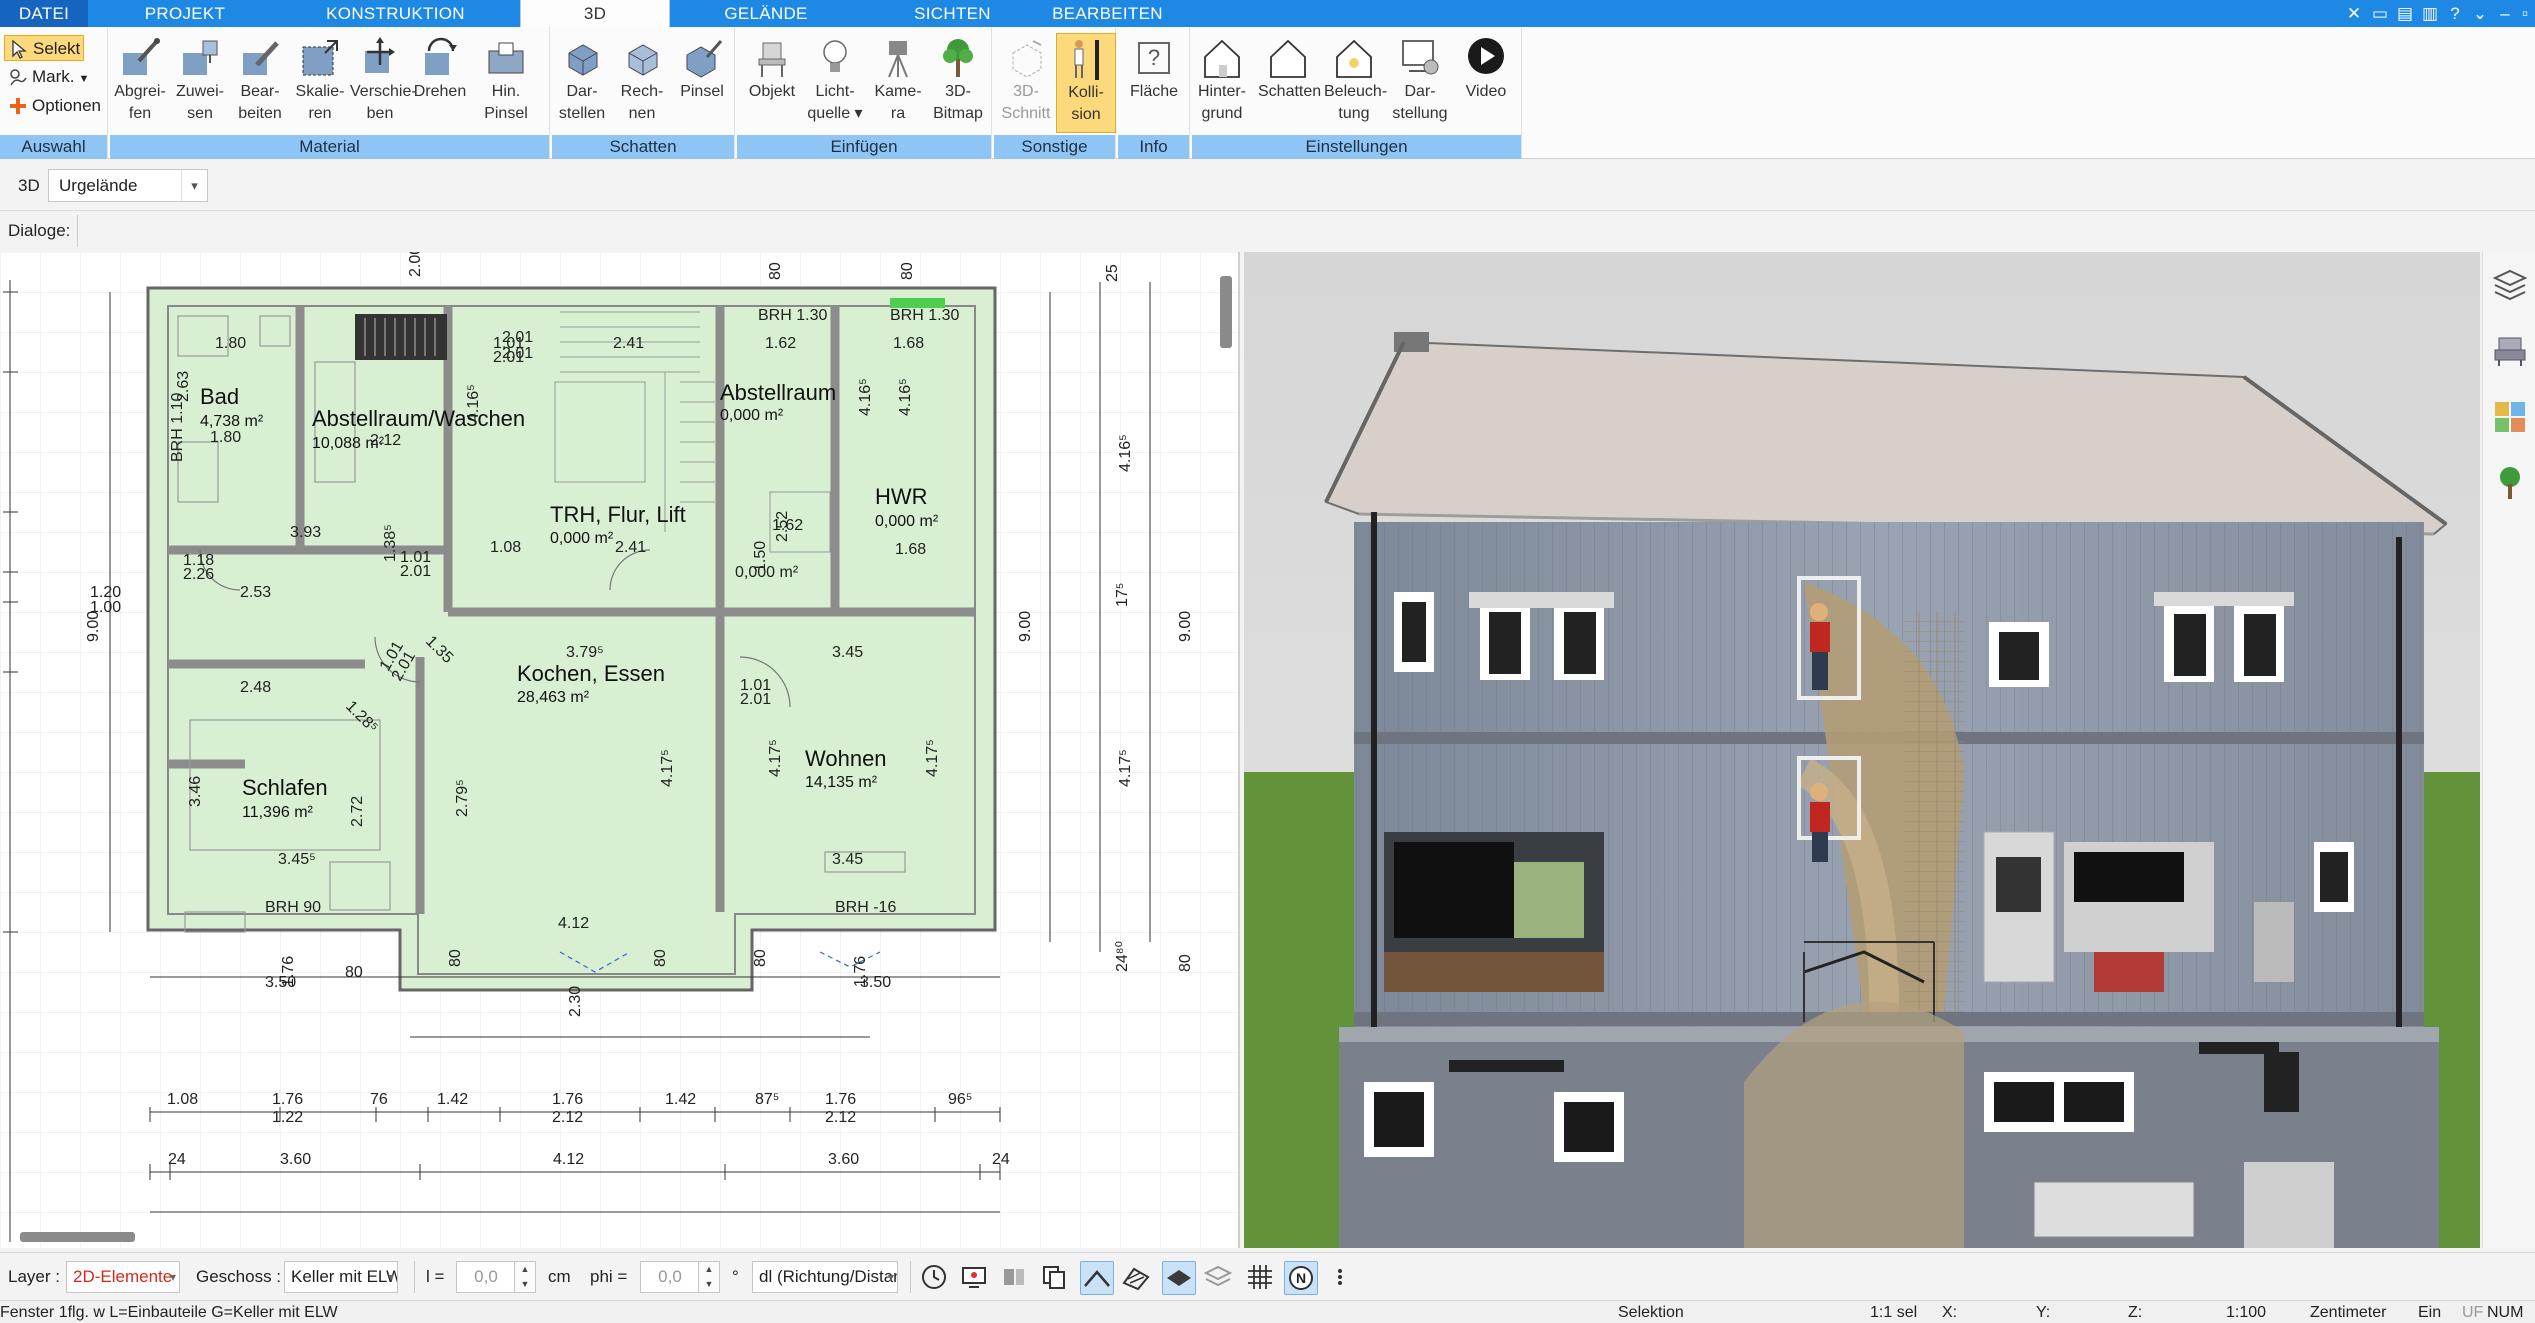 The height and width of the screenshot is (1323, 2535). I want to click on grid-button, so click(1261, 1278).